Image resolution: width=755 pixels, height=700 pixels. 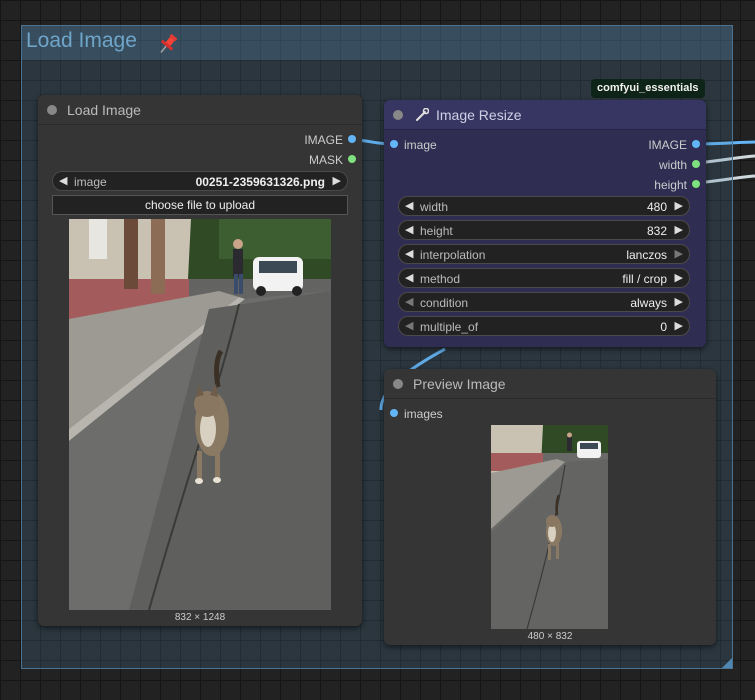 What do you see at coordinates (648, 88) in the screenshot?
I see `node-source-badge: comfyui_essentials` at bounding box center [648, 88].